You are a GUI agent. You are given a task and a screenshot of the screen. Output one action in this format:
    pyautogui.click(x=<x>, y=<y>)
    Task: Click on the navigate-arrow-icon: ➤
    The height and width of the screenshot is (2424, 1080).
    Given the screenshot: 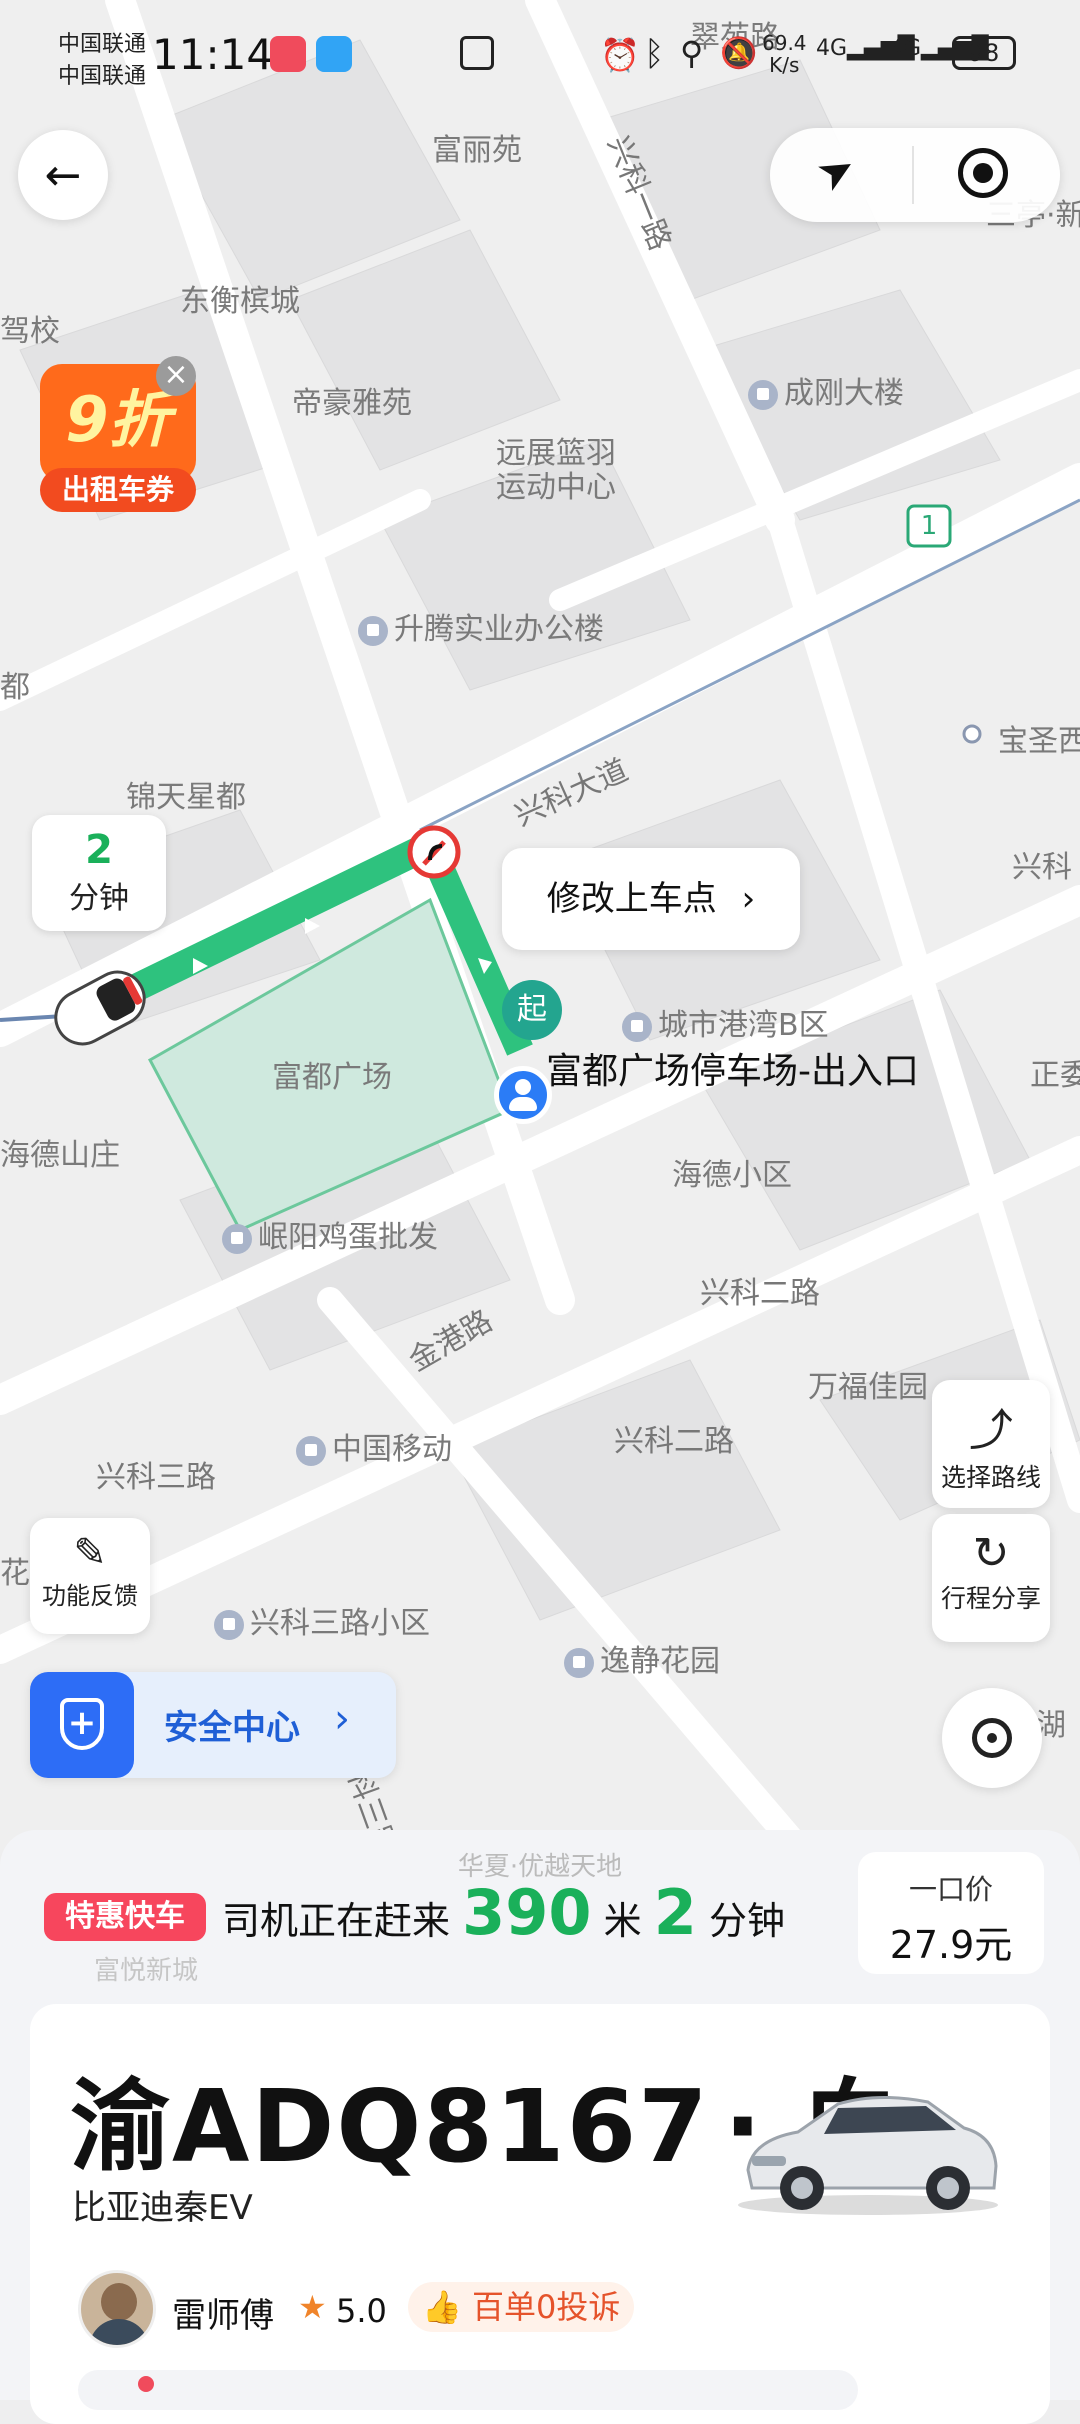 What is the action you would take?
    pyautogui.click(x=836, y=171)
    